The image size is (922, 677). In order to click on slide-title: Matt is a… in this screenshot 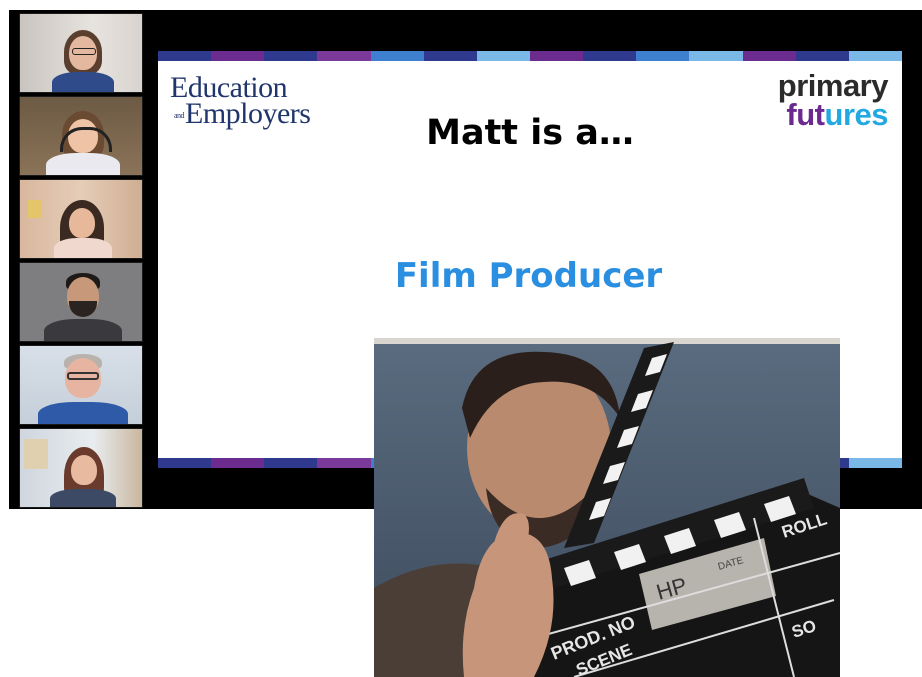, I will do `click(530, 133)`.